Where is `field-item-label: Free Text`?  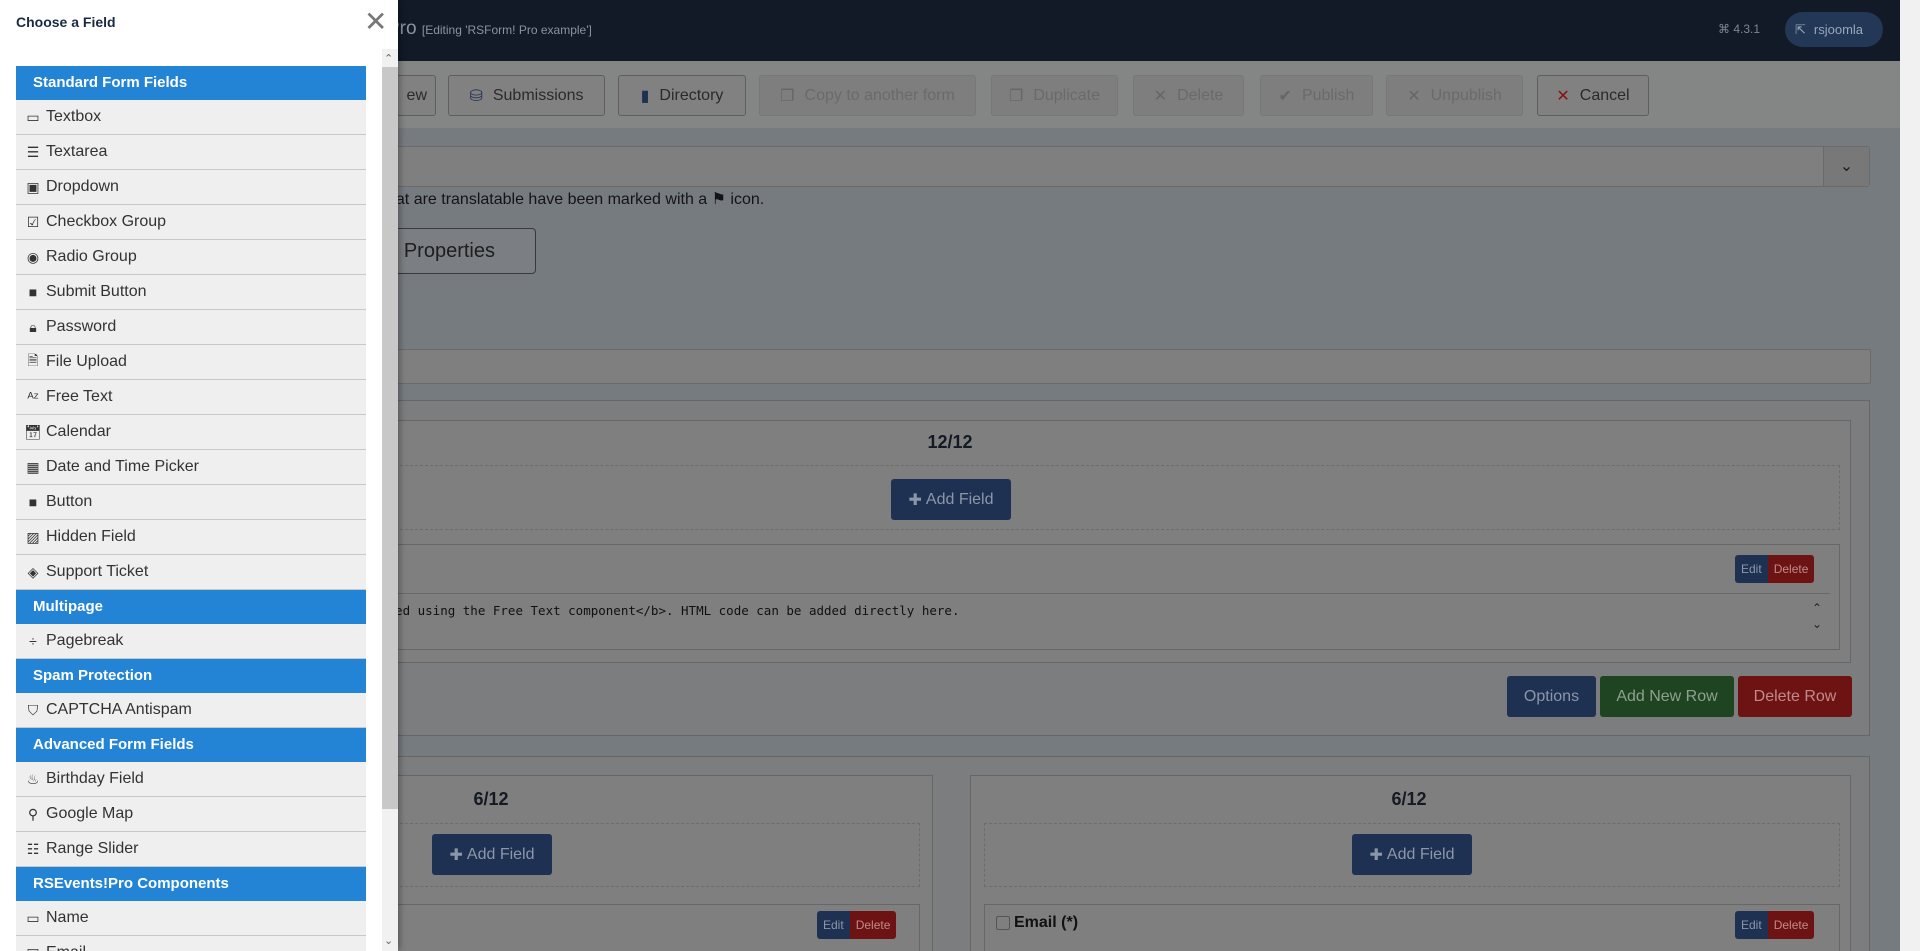 field-item-label: Free Text is located at coordinates (79, 396).